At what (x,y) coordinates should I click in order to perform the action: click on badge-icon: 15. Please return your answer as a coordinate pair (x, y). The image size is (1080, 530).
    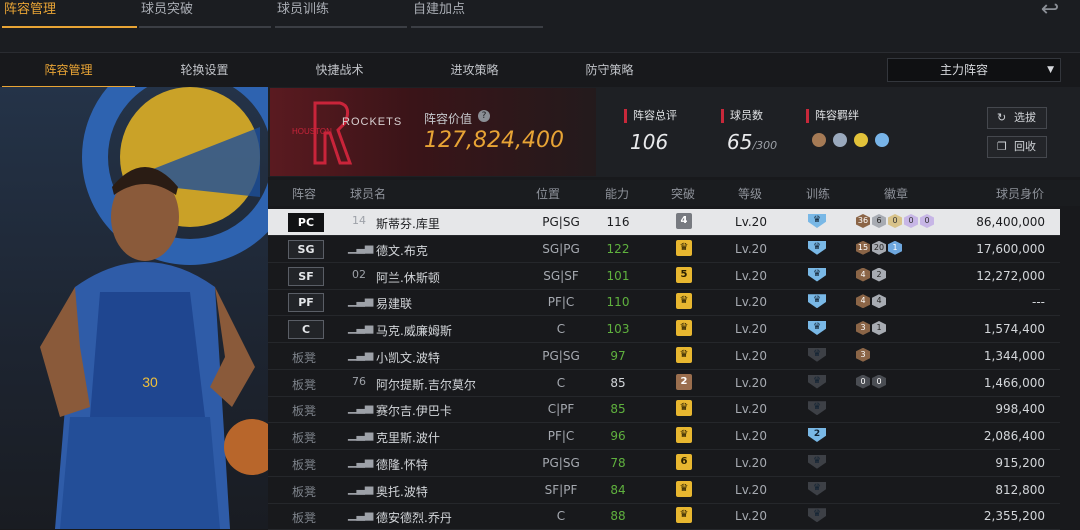
    Looking at the image, I should click on (863, 247).